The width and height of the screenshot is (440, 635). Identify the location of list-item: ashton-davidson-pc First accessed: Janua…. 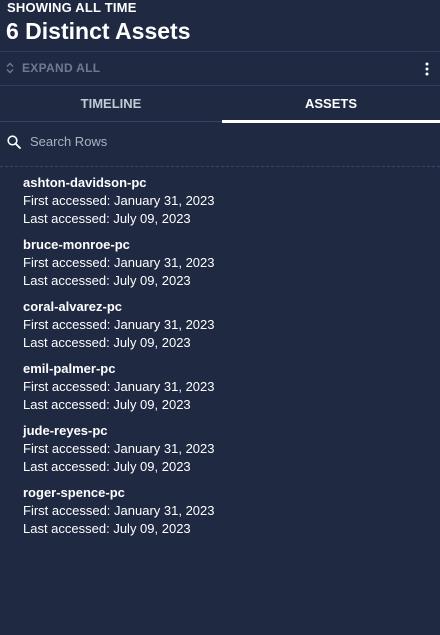
(223, 205).